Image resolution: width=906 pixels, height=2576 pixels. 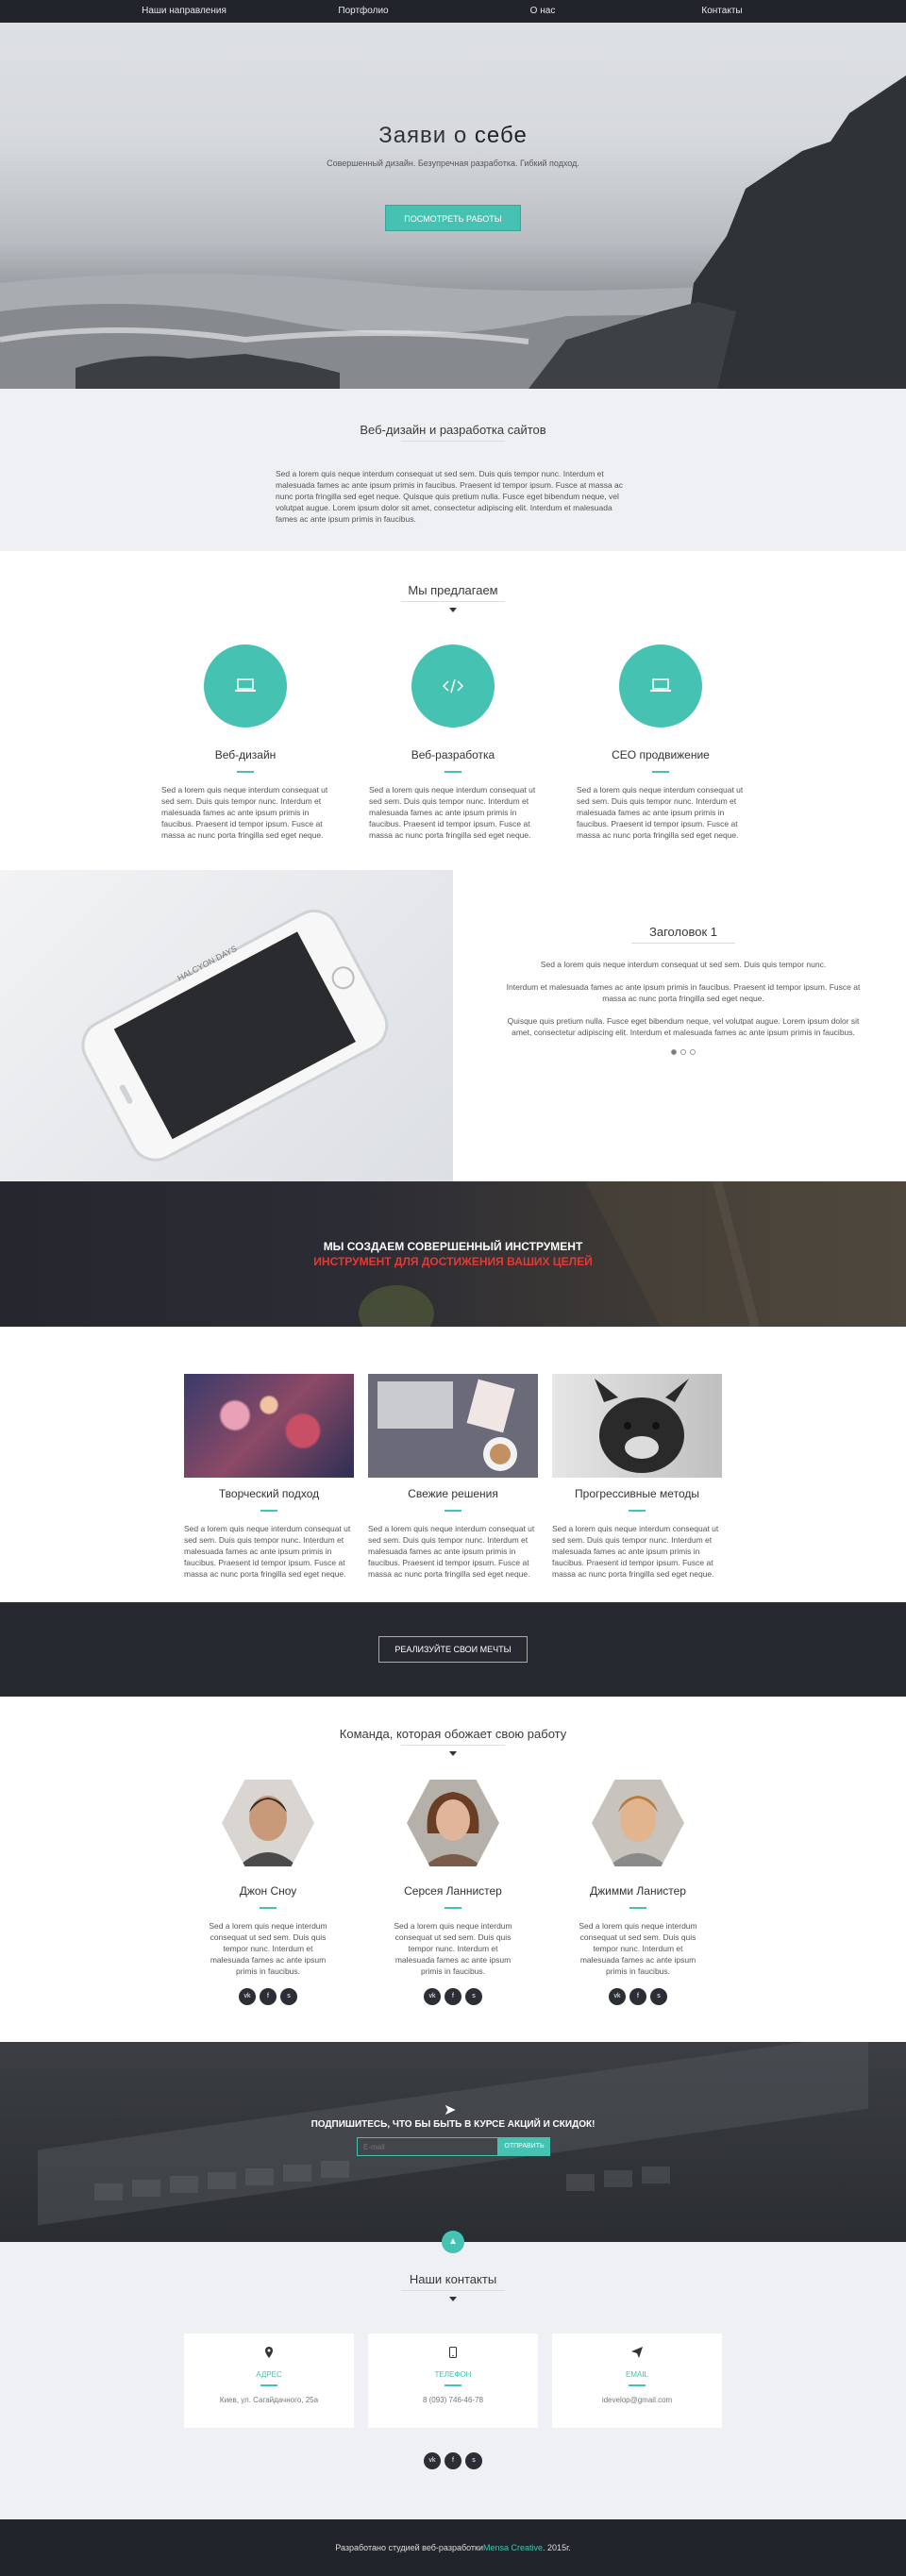 I want to click on nav-portfolio: Портфолио, so click(x=363, y=11).